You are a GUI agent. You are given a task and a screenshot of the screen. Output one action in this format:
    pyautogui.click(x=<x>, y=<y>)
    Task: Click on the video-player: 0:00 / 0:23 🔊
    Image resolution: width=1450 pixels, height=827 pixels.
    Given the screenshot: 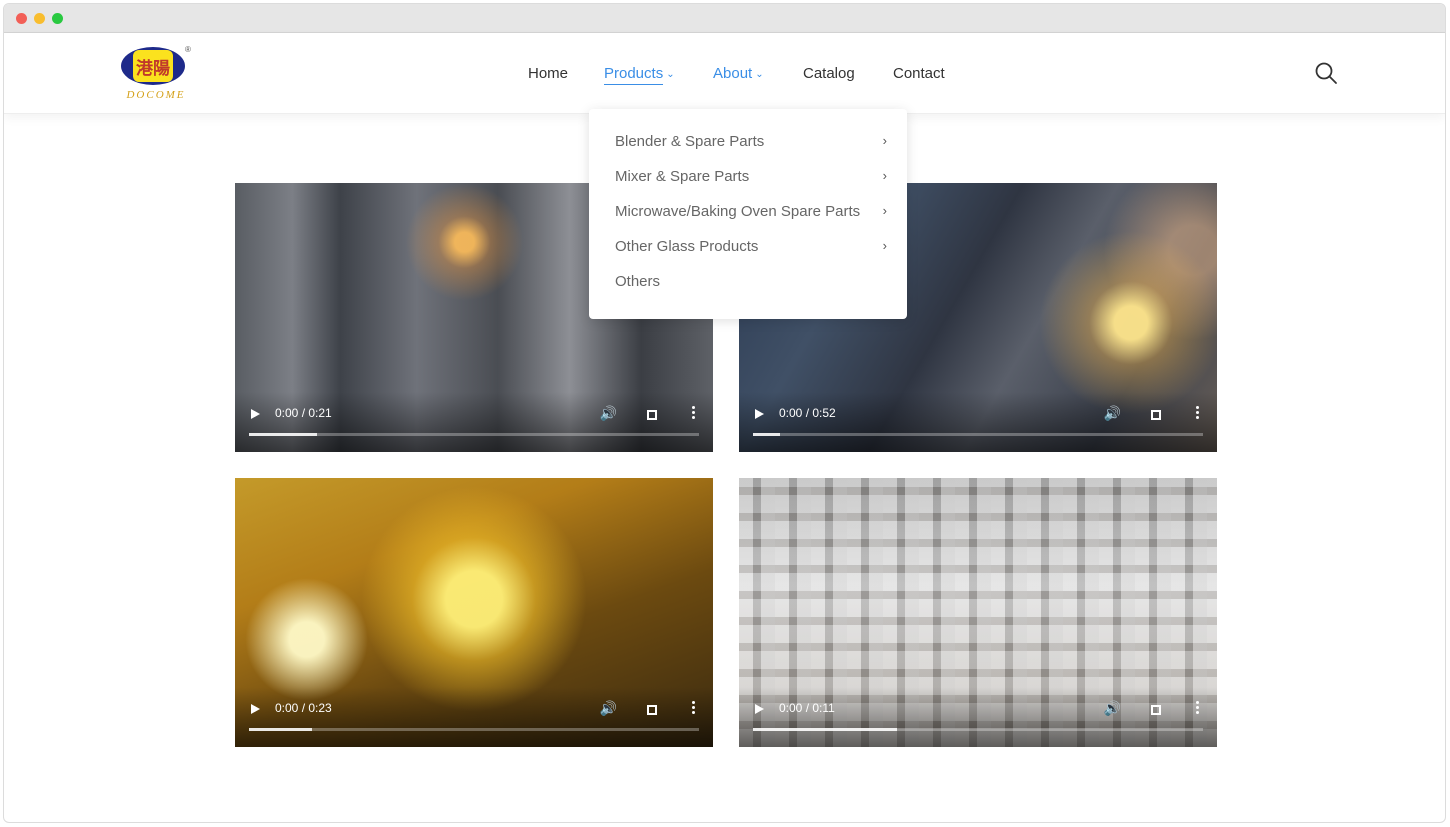 What is the action you would take?
    pyautogui.click(x=474, y=612)
    